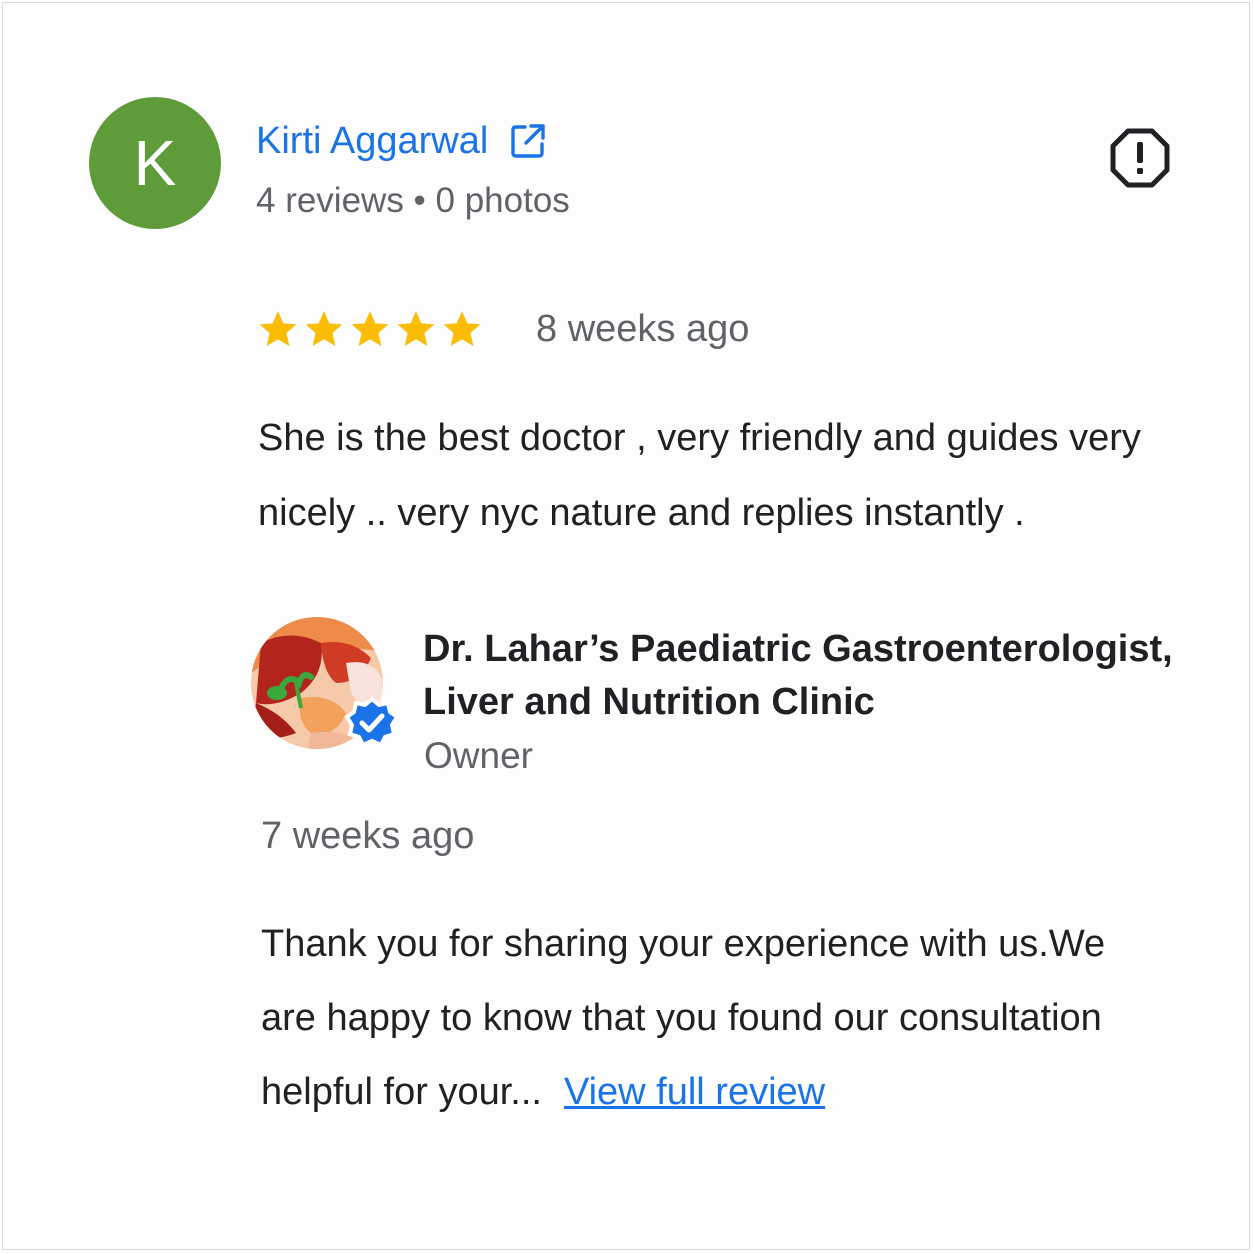 Image resolution: width=1254 pixels, height=1254 pixels. What do you see at coordinates (413, 200) in the screenshot?
I see `reviewer-meta: 4 reviews • 0 photos` at bounding box center [413, 200].